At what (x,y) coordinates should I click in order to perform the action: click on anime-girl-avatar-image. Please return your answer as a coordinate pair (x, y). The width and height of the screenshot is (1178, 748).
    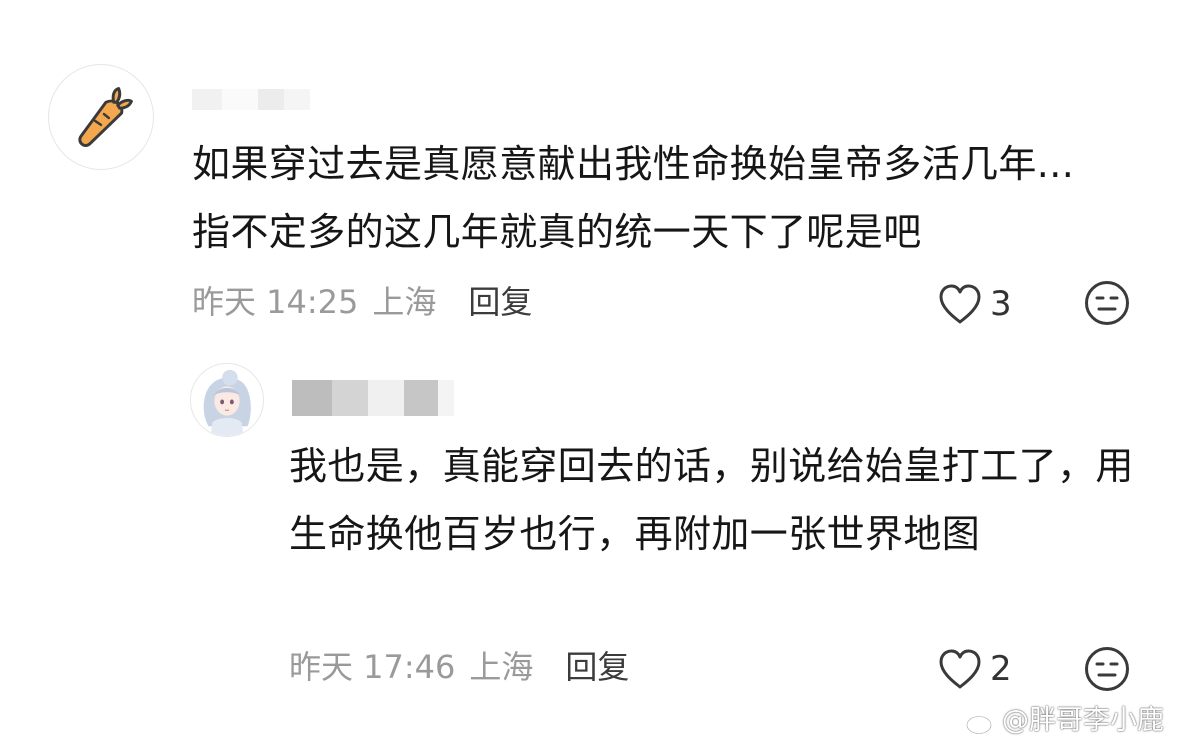
    Looking at the image, I should click on (227, 400).